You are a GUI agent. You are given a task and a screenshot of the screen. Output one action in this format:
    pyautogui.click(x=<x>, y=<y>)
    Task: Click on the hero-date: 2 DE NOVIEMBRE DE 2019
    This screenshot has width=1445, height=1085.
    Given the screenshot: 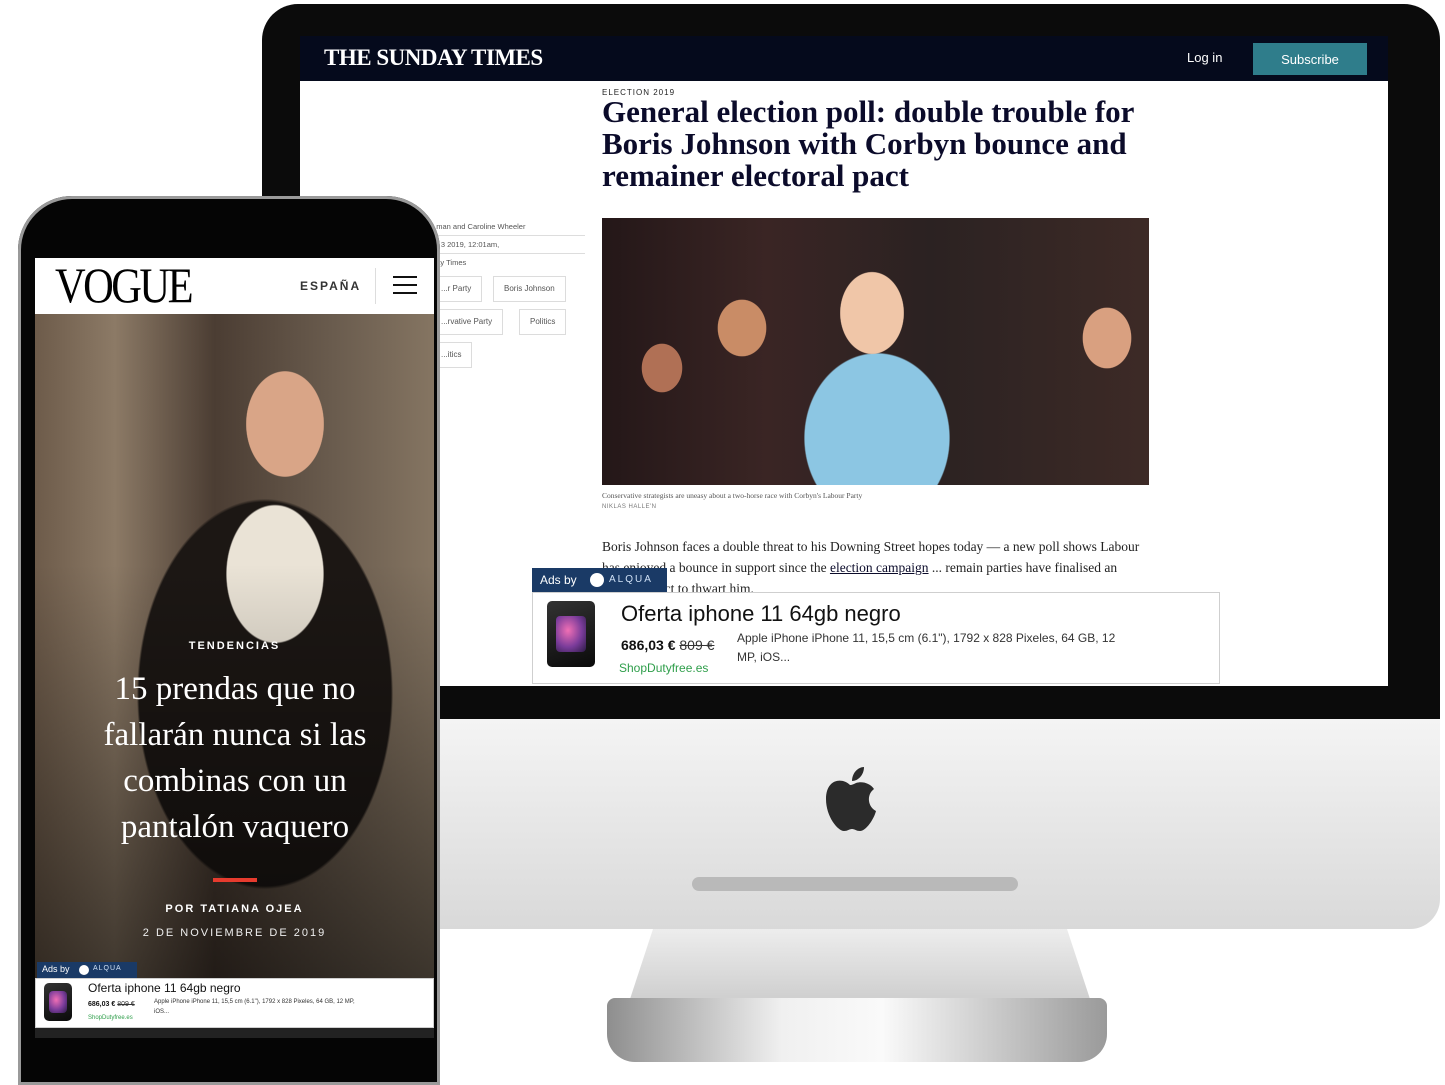 What is the action you would take?
    pyautogui.click(x=234, y=933)
    